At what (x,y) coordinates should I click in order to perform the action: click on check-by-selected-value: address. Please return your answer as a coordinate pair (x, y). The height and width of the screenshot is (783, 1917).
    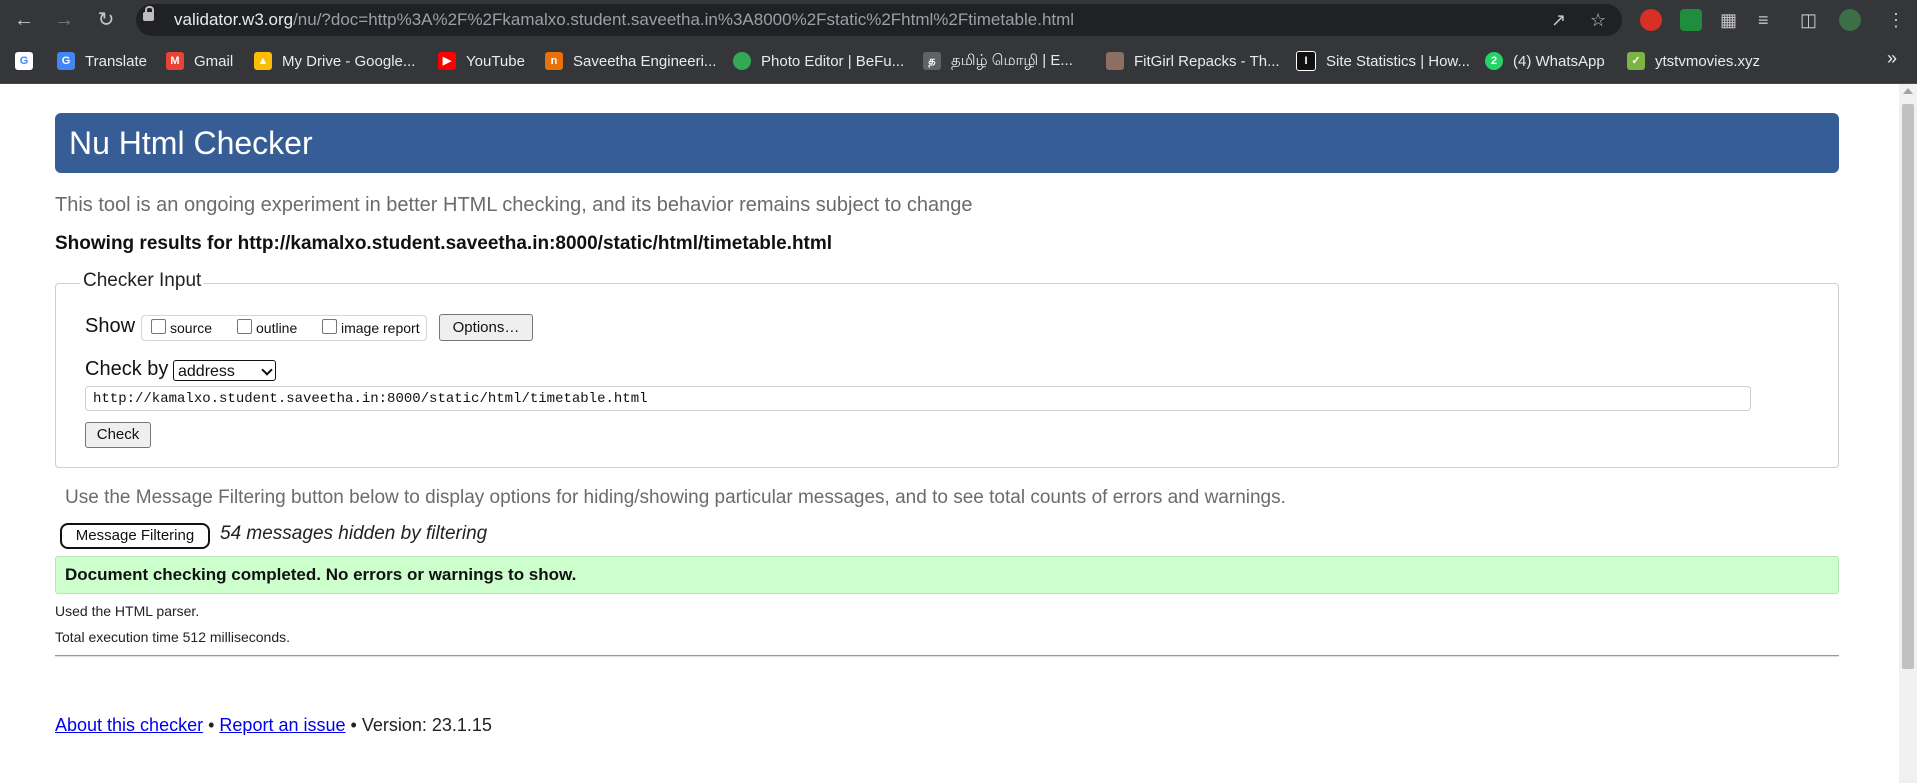
    Looking at the image, I should click on (206, 371).